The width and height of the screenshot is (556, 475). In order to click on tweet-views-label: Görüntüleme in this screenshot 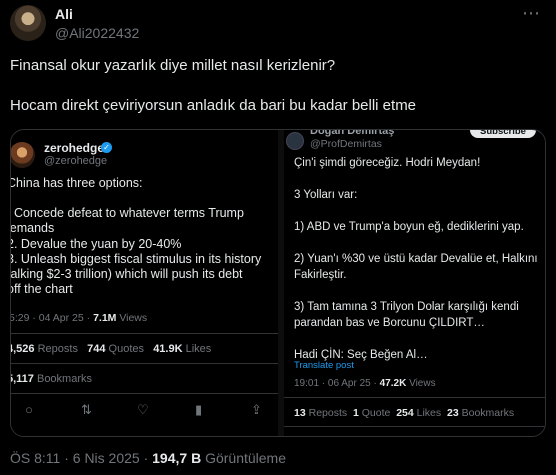, I will do `click(244, 458)`.